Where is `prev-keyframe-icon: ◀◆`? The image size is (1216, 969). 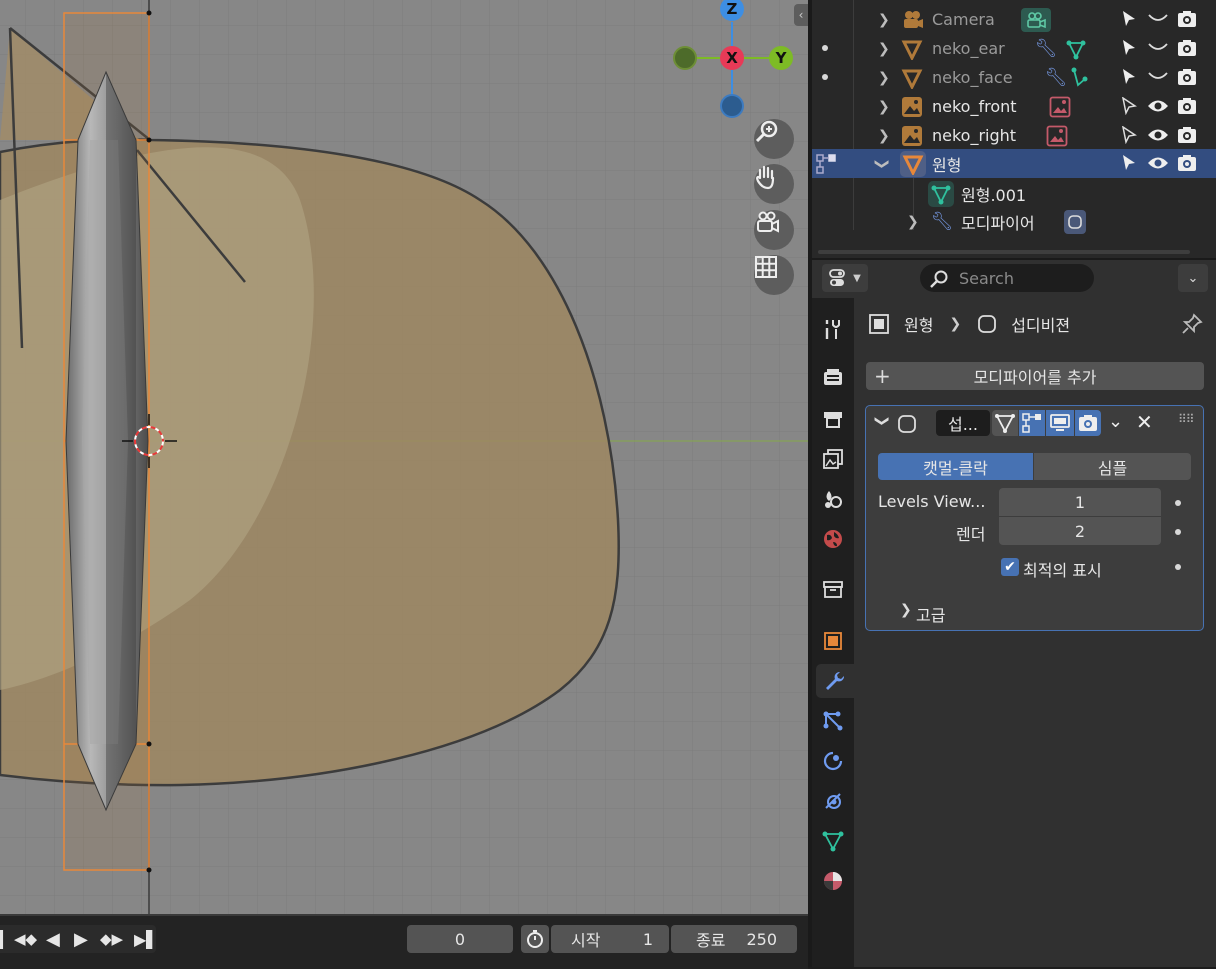 prev-keyframe-icon: ◀◆ is located at coordinates (25, 939).